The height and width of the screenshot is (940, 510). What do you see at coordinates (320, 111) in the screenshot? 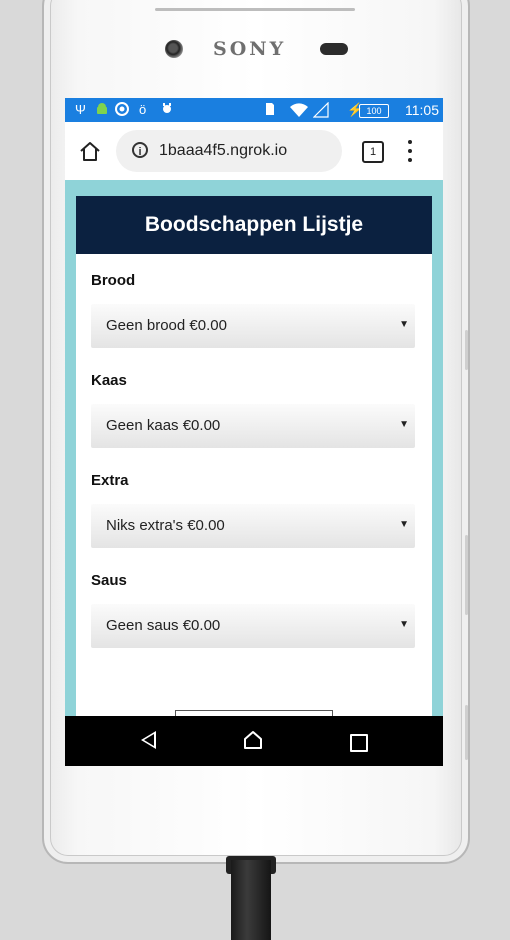
I see `signal-icon` at bounding box center [320, 111].